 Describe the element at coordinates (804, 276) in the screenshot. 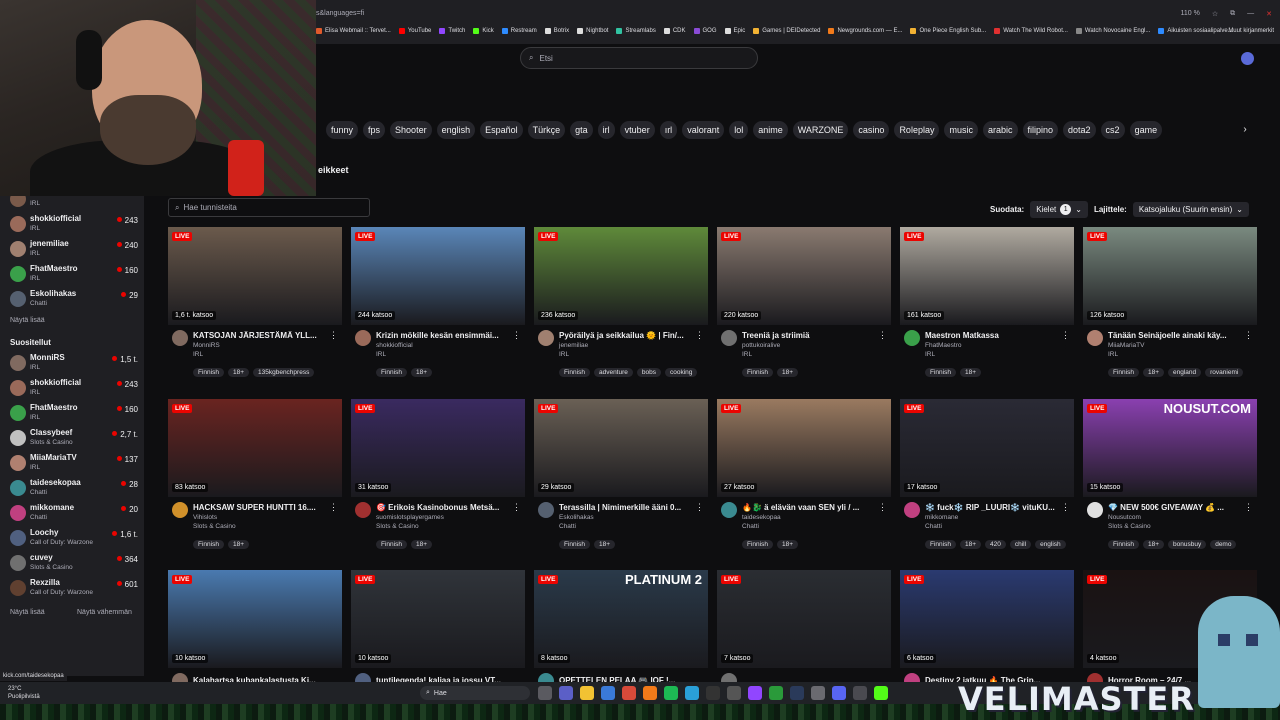

I see `stream-thumbnail: LIVE 220 katsoo` at that location.